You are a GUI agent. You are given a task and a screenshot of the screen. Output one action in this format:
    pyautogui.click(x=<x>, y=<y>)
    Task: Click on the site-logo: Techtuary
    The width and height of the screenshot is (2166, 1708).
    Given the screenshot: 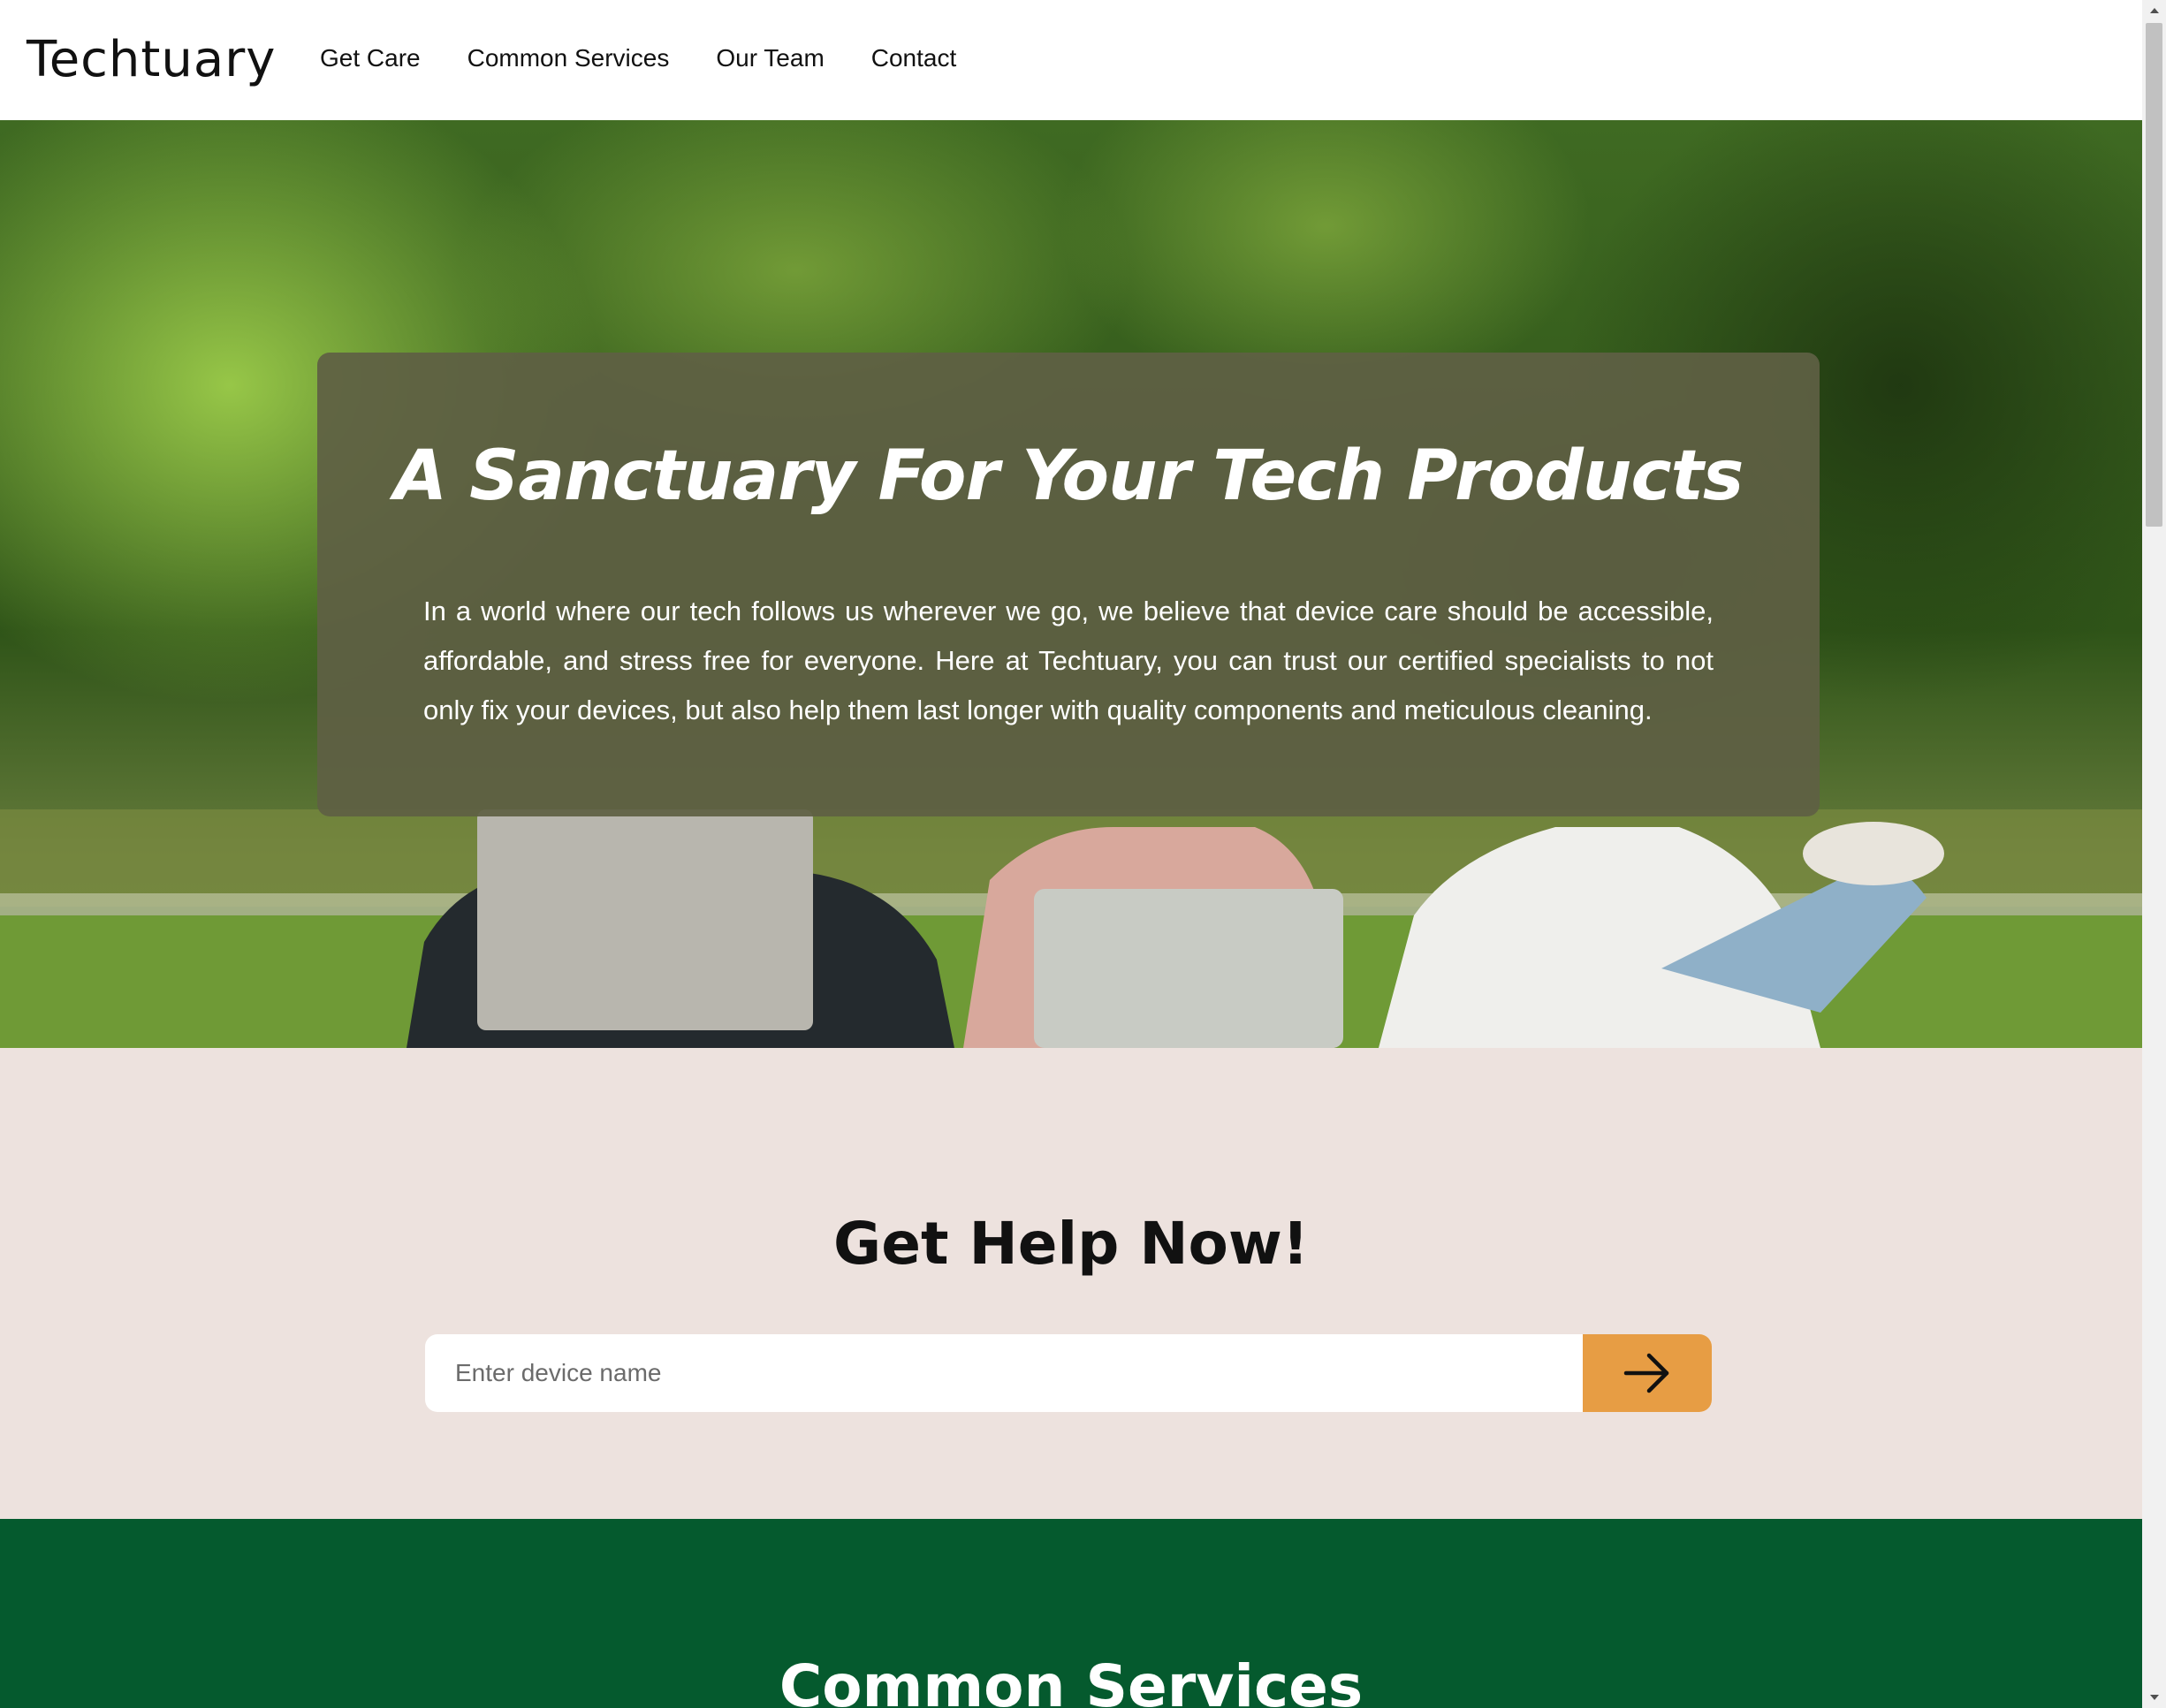 What is the action you would take?
    pyautogui.click(x=151, y=60)
    